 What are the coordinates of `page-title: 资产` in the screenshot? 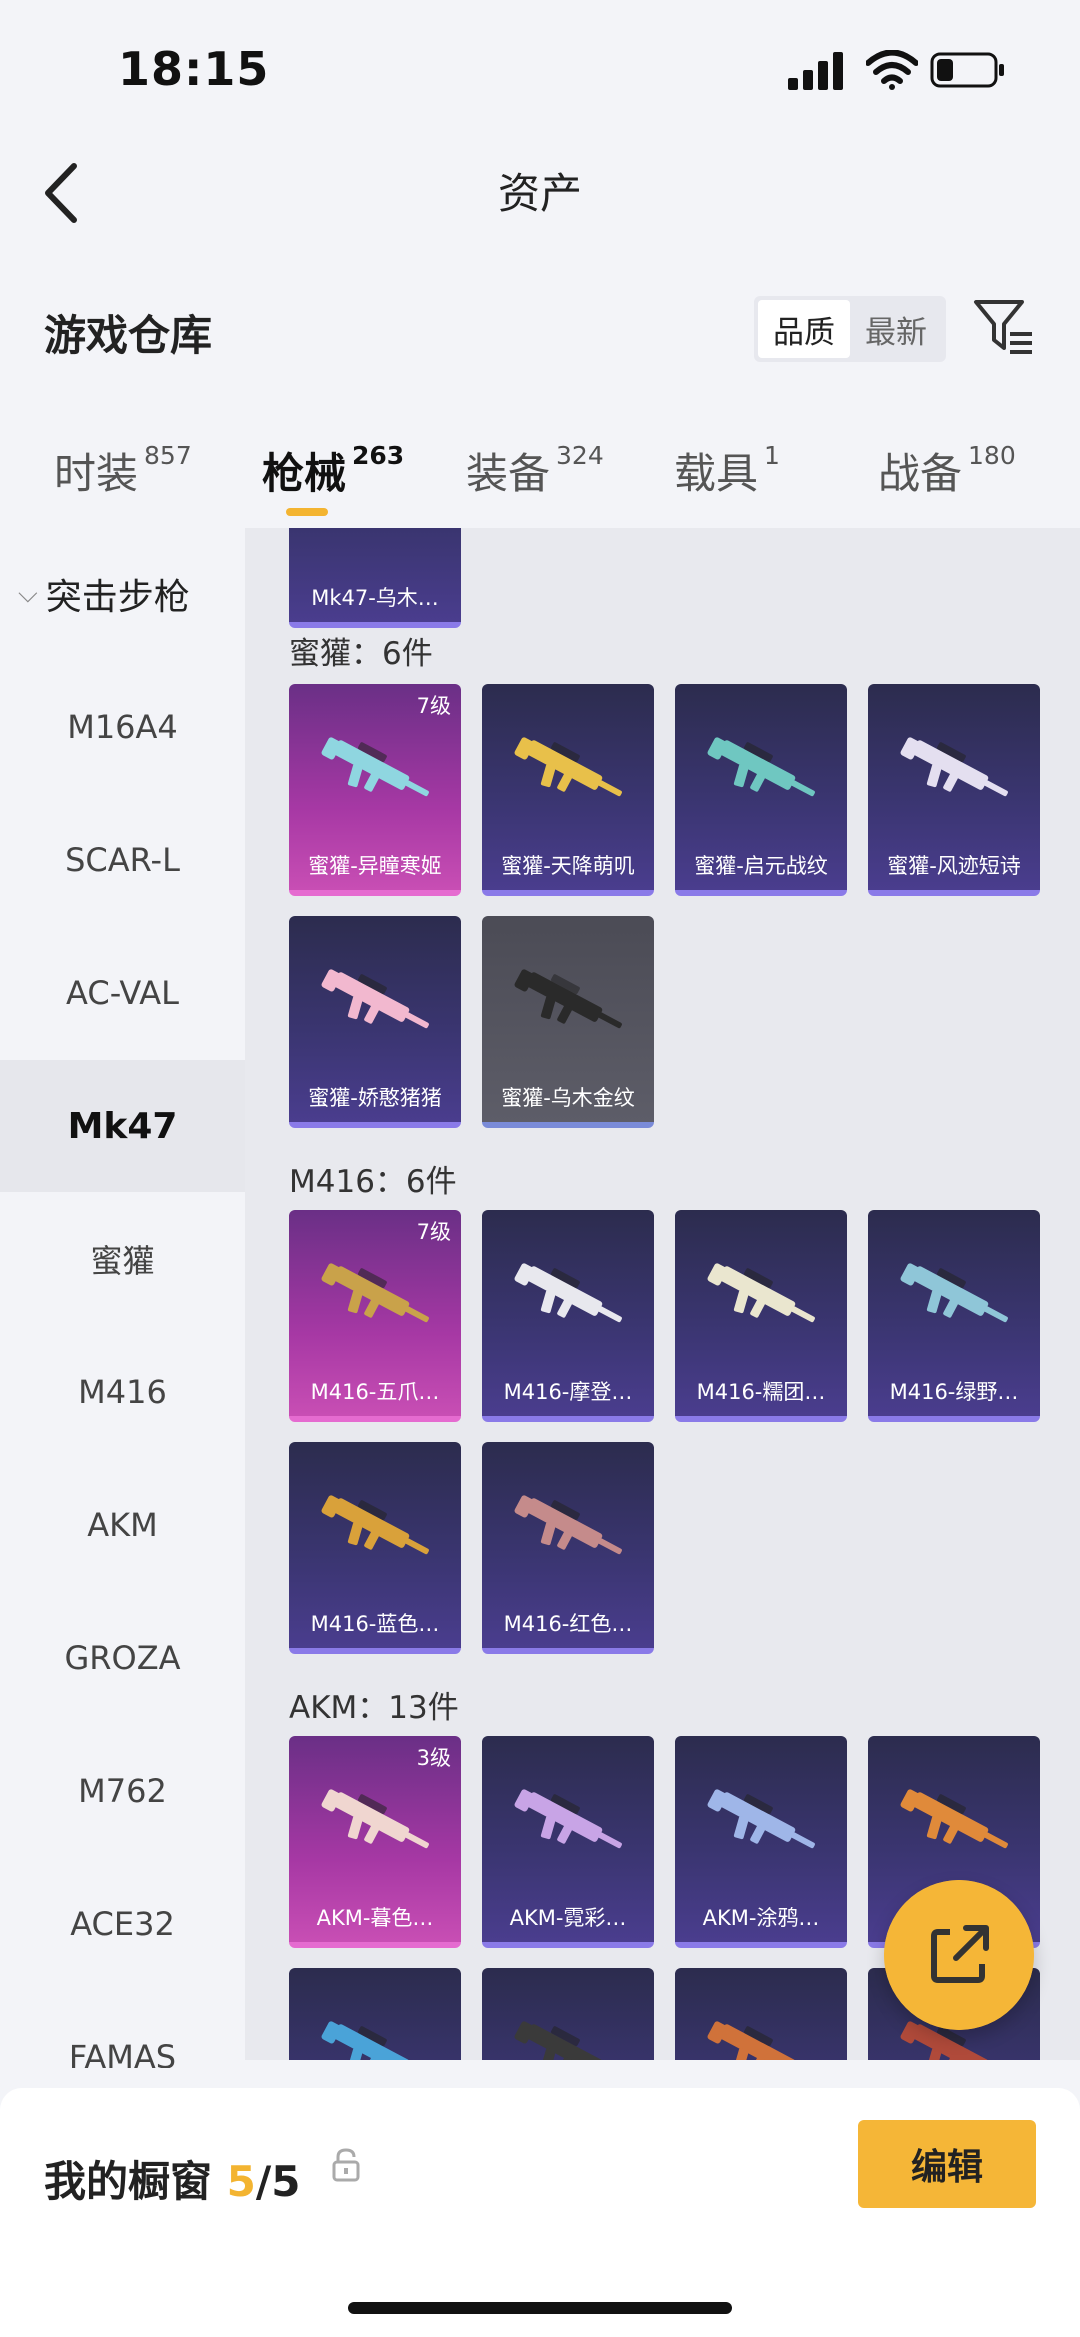 It's located at (539, 193).